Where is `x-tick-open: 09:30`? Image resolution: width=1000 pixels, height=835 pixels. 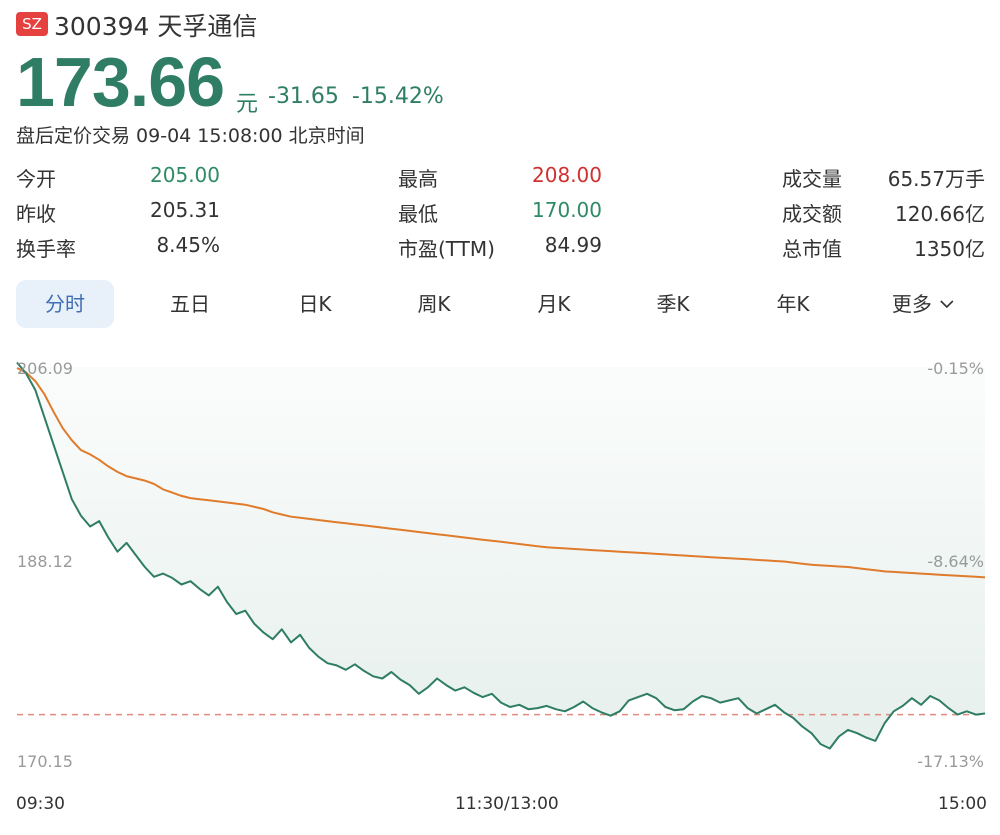 x-tick-open: 09:30 is located at coordinates (40, 804).